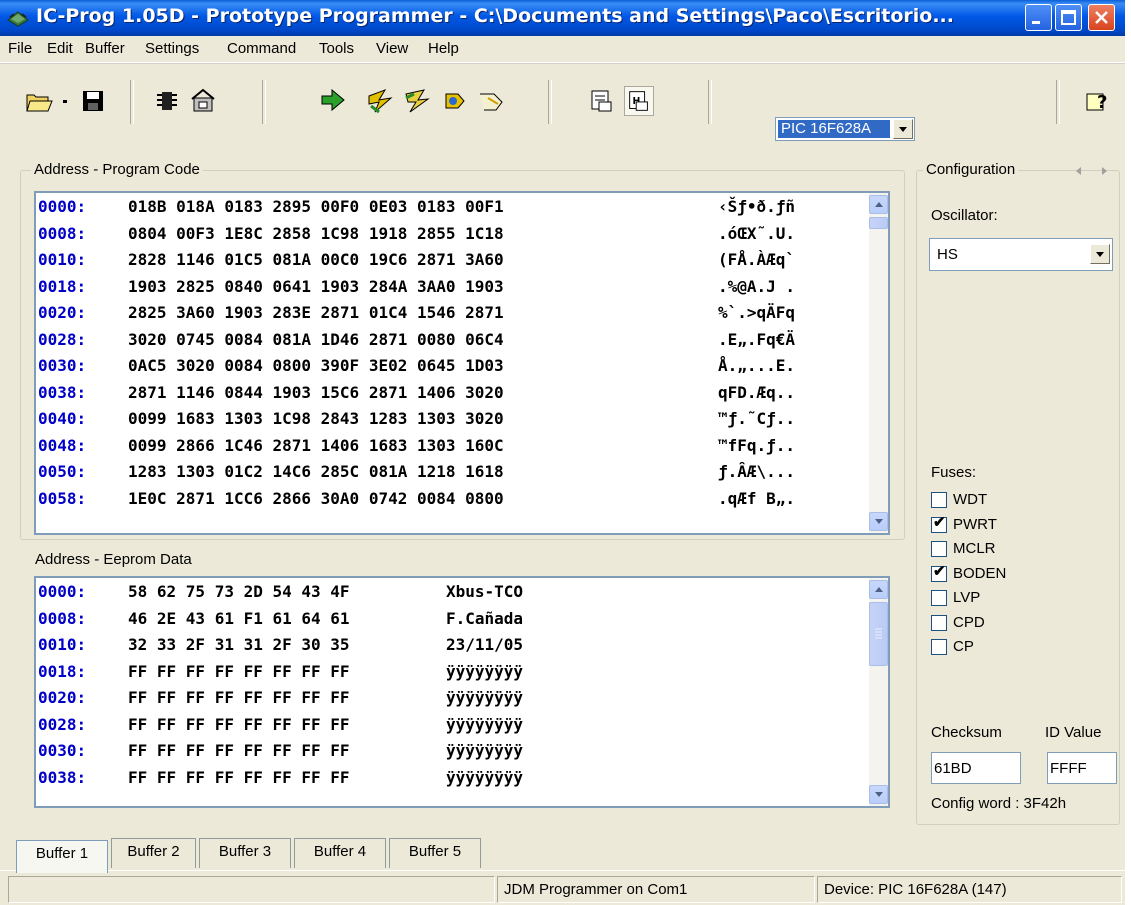 The image size is (1131, 905). I want to click on row-data: 2825 3A60 1903 283E 2871 01C4 1546 2871, so click(316, 313).